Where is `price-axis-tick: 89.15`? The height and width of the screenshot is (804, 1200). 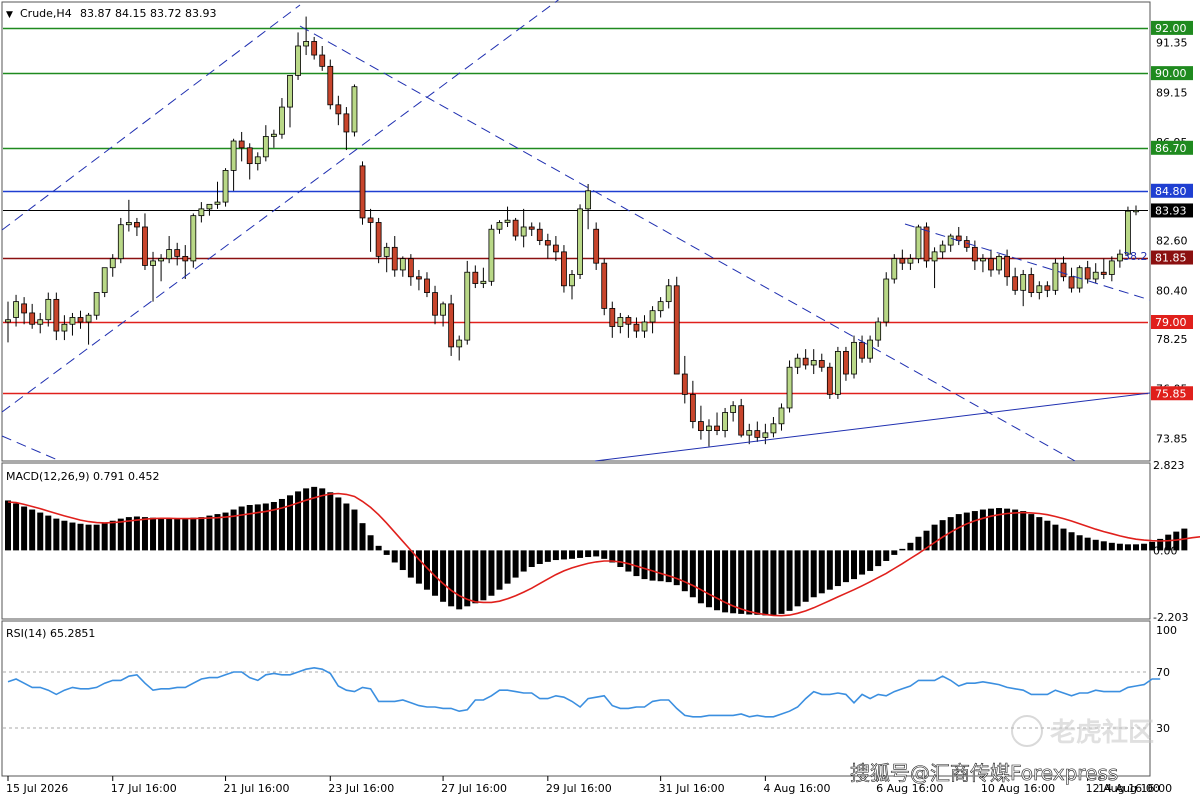
price-axis-tick: 89.15 is located at coordinates (1172, 92).